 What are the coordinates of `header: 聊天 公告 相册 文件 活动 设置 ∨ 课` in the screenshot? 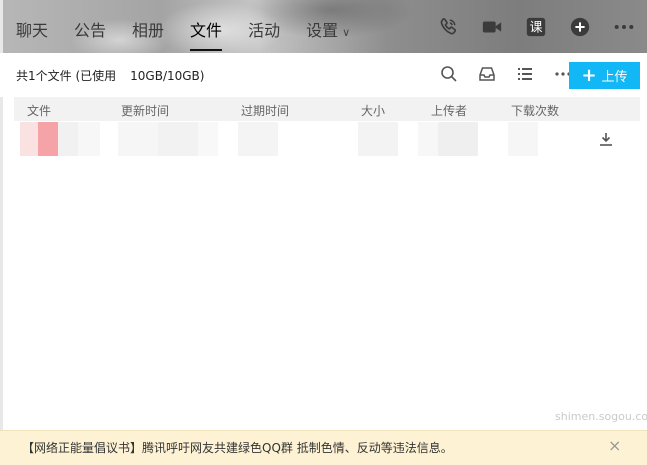 It's located at (323, 26).